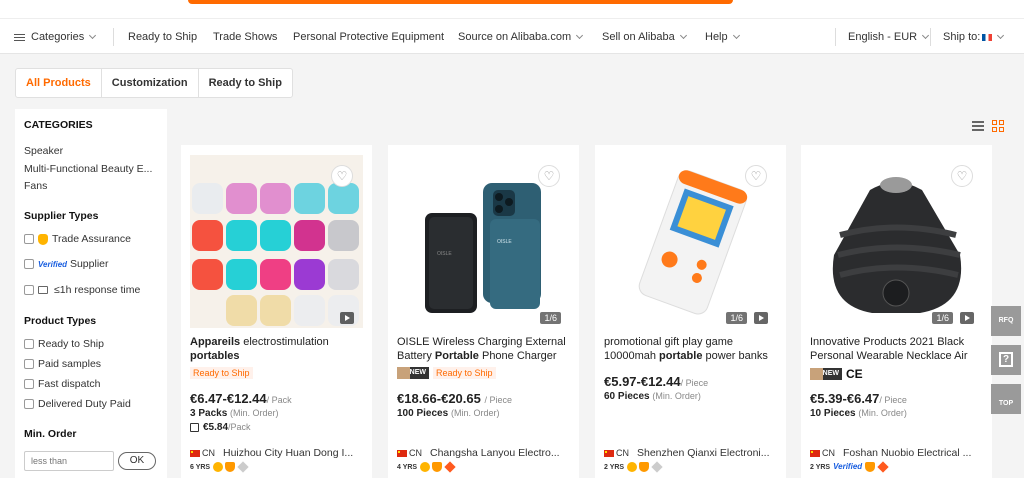  I want to click on menu-icon, so click(19, 37).